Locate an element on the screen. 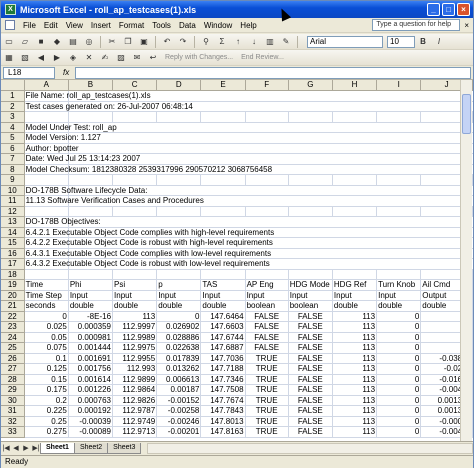 The image size is (474, 468). data-cell: 112.9749 is located at coordinates (135, 421).